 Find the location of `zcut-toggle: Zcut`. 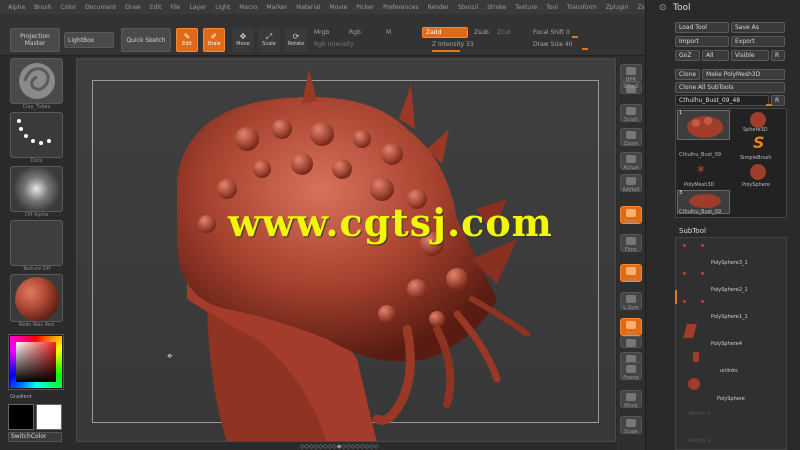

zcut-toggle: Zcut is located at coordinates (504, 32).